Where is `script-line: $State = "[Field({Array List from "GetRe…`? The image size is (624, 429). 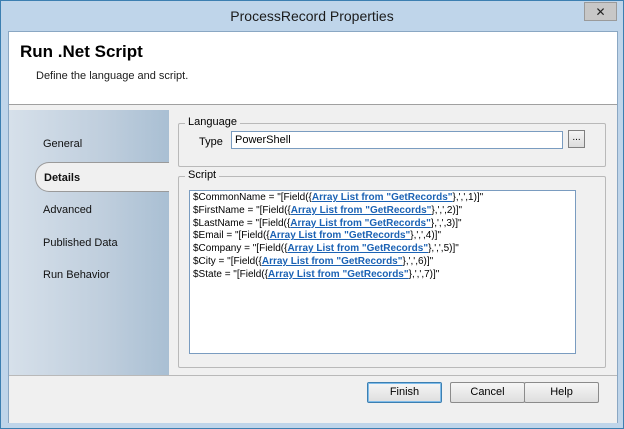
script-line: $State = "[Field({Array List from "GetRe… is located at coordinates (316, 274).